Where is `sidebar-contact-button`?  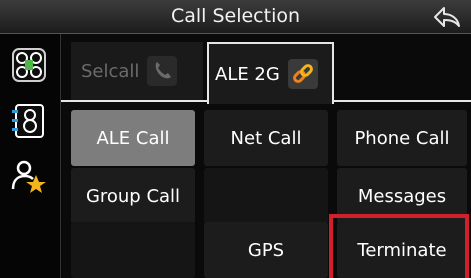 sidebar-contact-button is located at coordinates (29, 121).